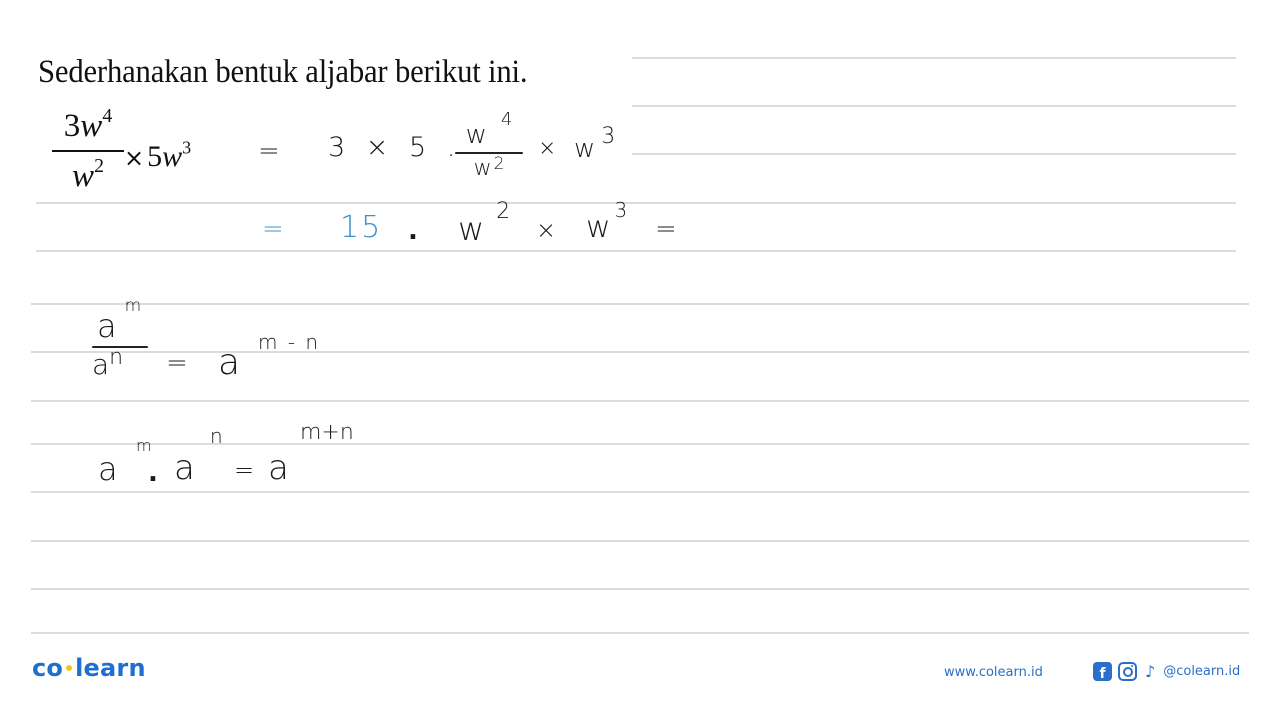  Describe the element at coordinates (489, 146) in the screenshot. I see `step1-fraction: w4 w2` at that location.